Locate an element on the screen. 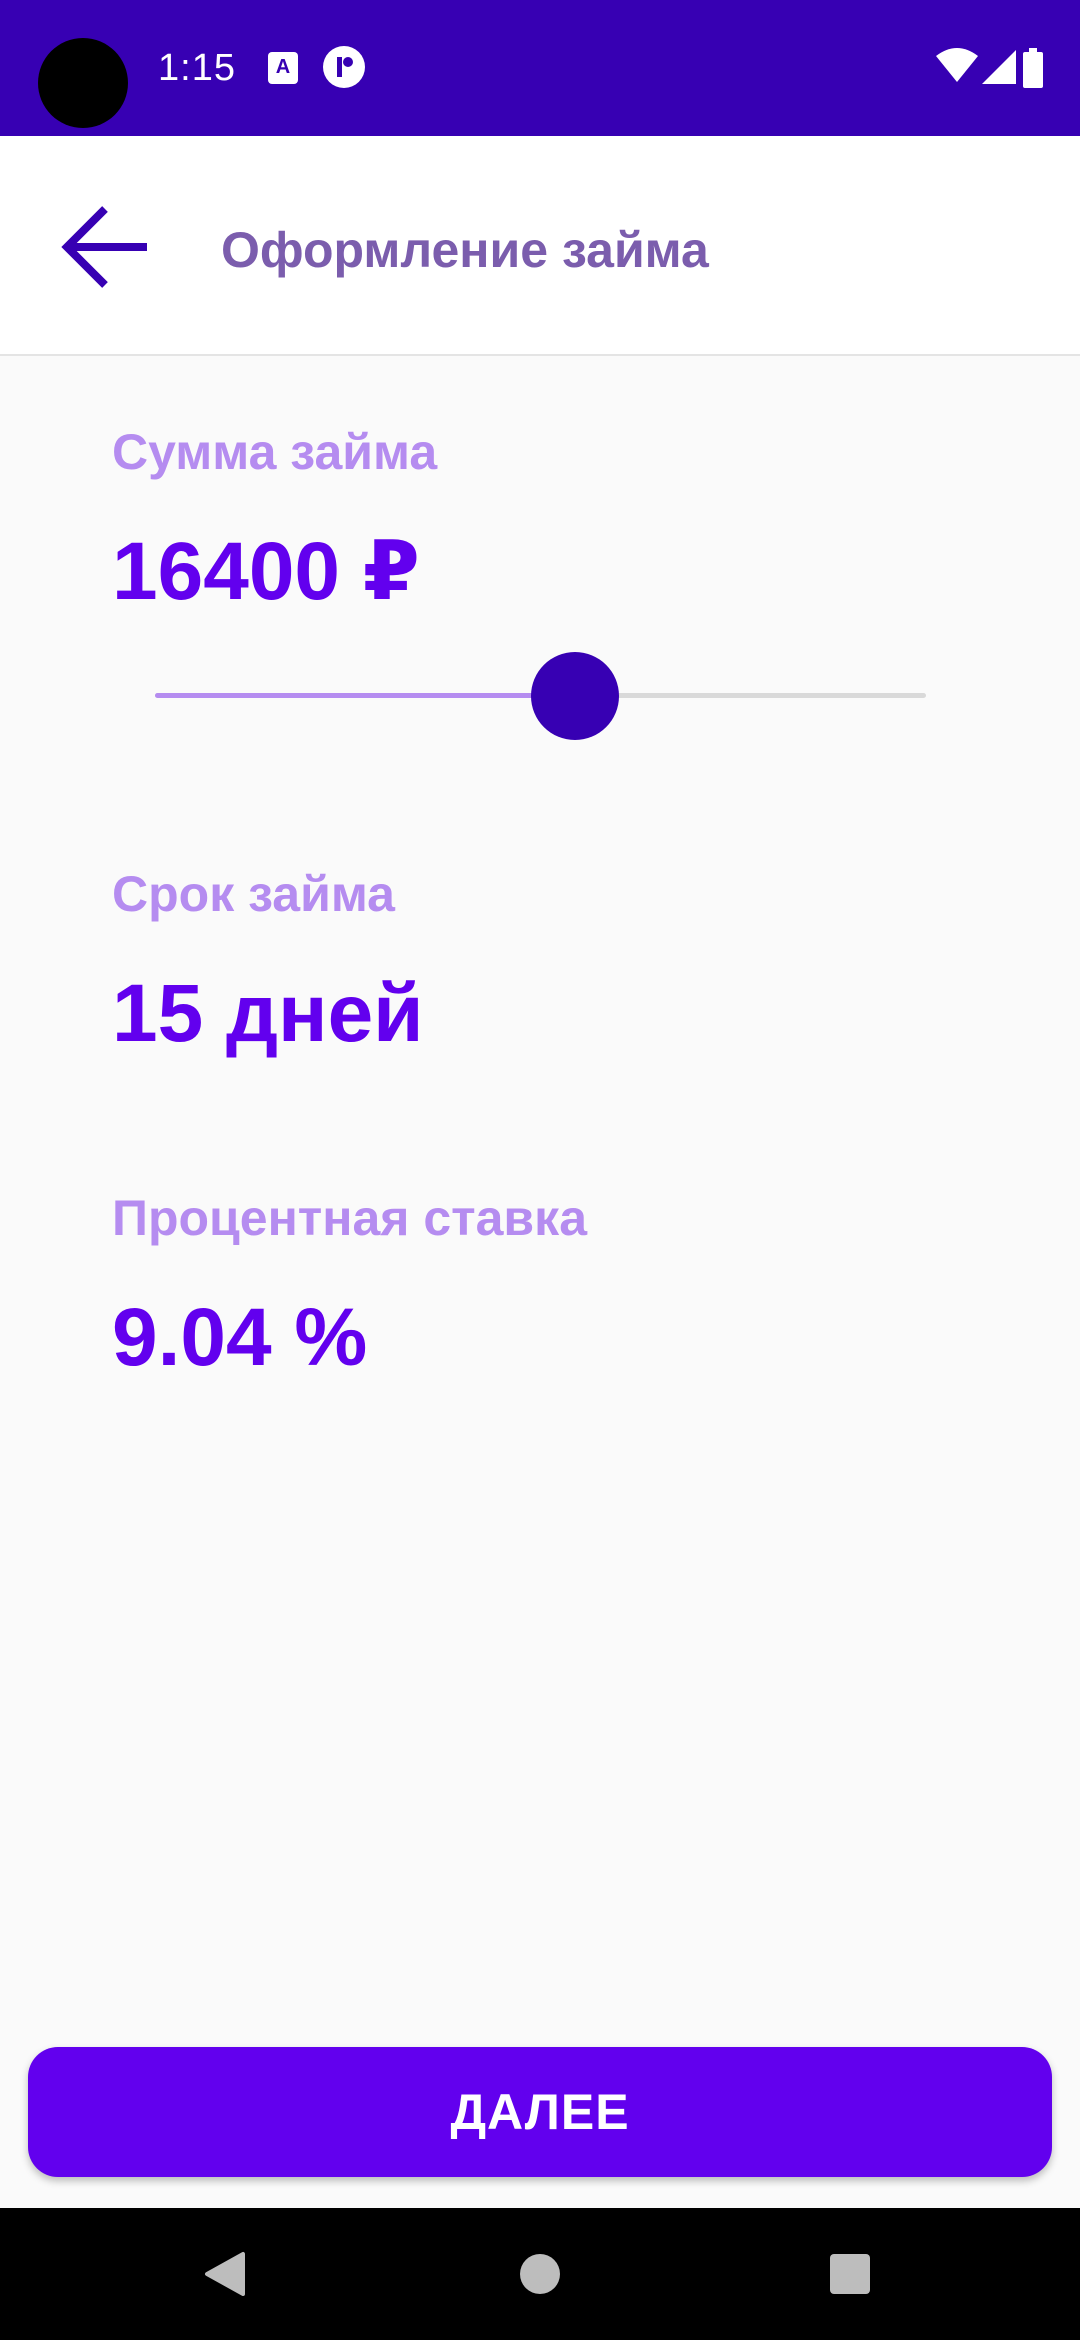  nav-home-button is located at coordinates (540, 2274).